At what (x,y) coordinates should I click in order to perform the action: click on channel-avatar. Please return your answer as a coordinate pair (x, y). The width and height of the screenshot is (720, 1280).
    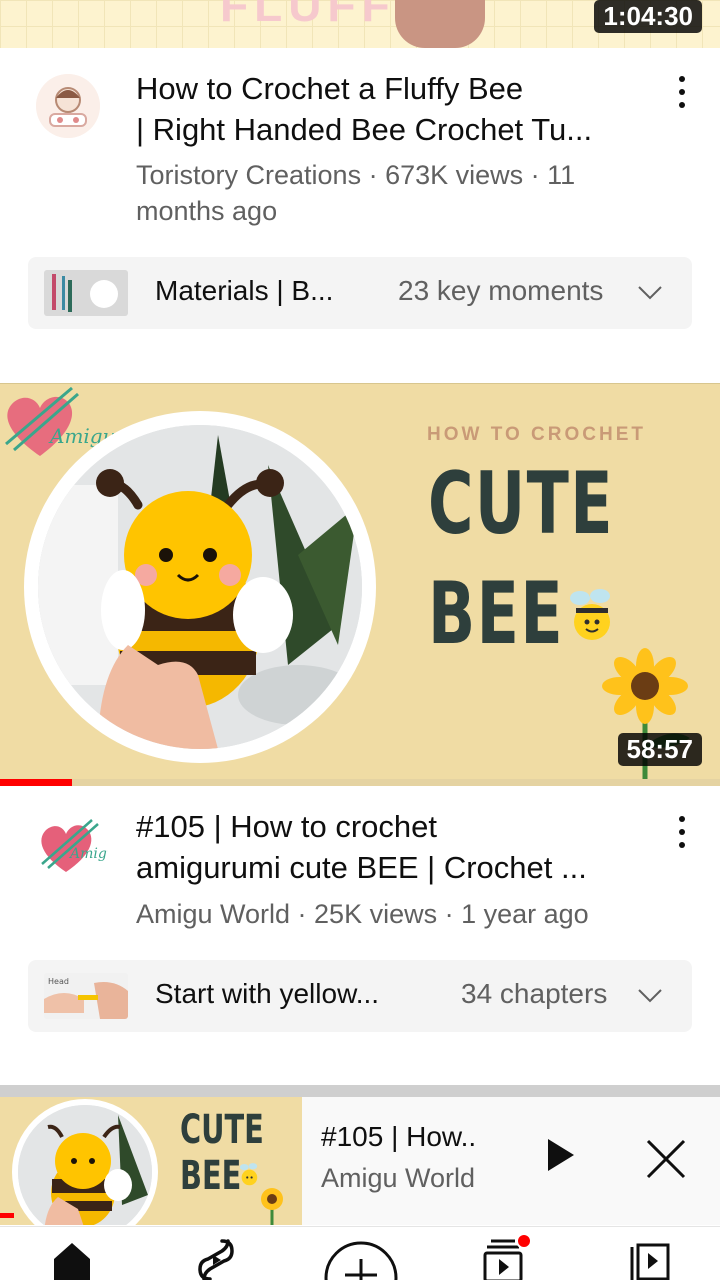
    Looking at the image, I should click on (68, 106).